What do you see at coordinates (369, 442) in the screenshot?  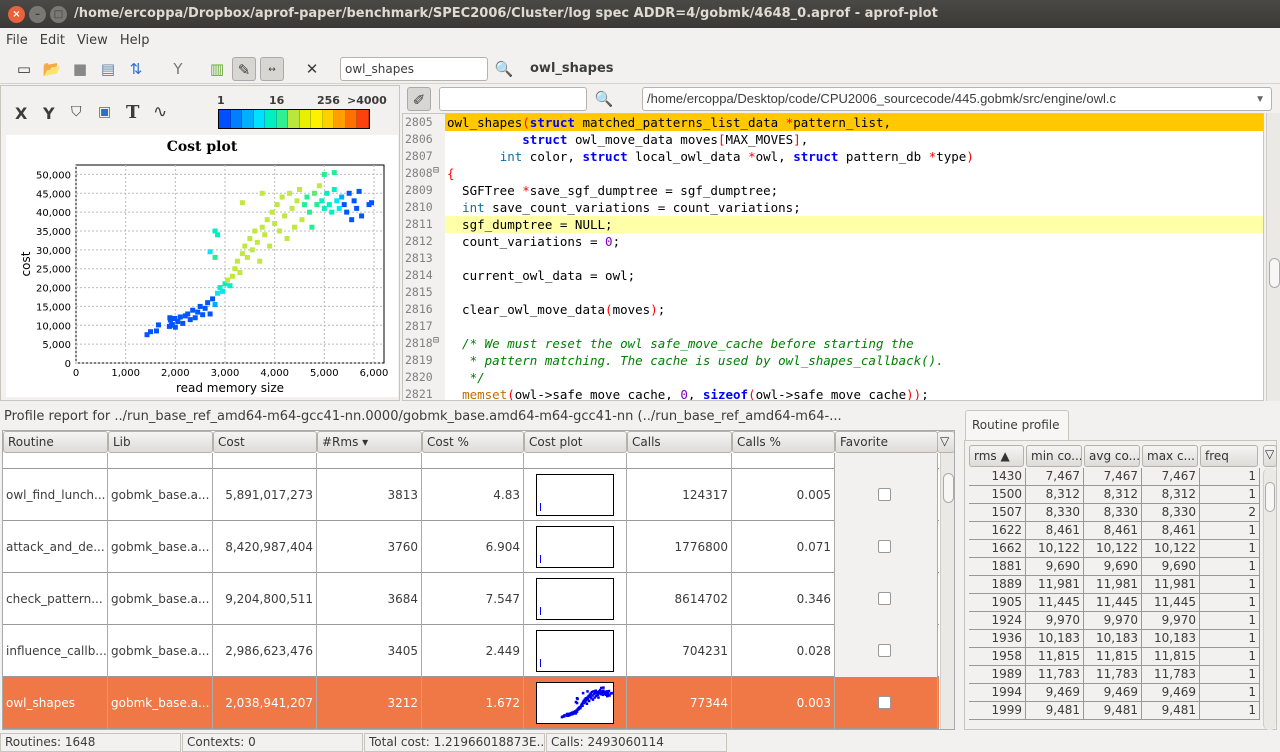 I see `column-header-rms: #Rms ▾` at bounding box center [369, 442].